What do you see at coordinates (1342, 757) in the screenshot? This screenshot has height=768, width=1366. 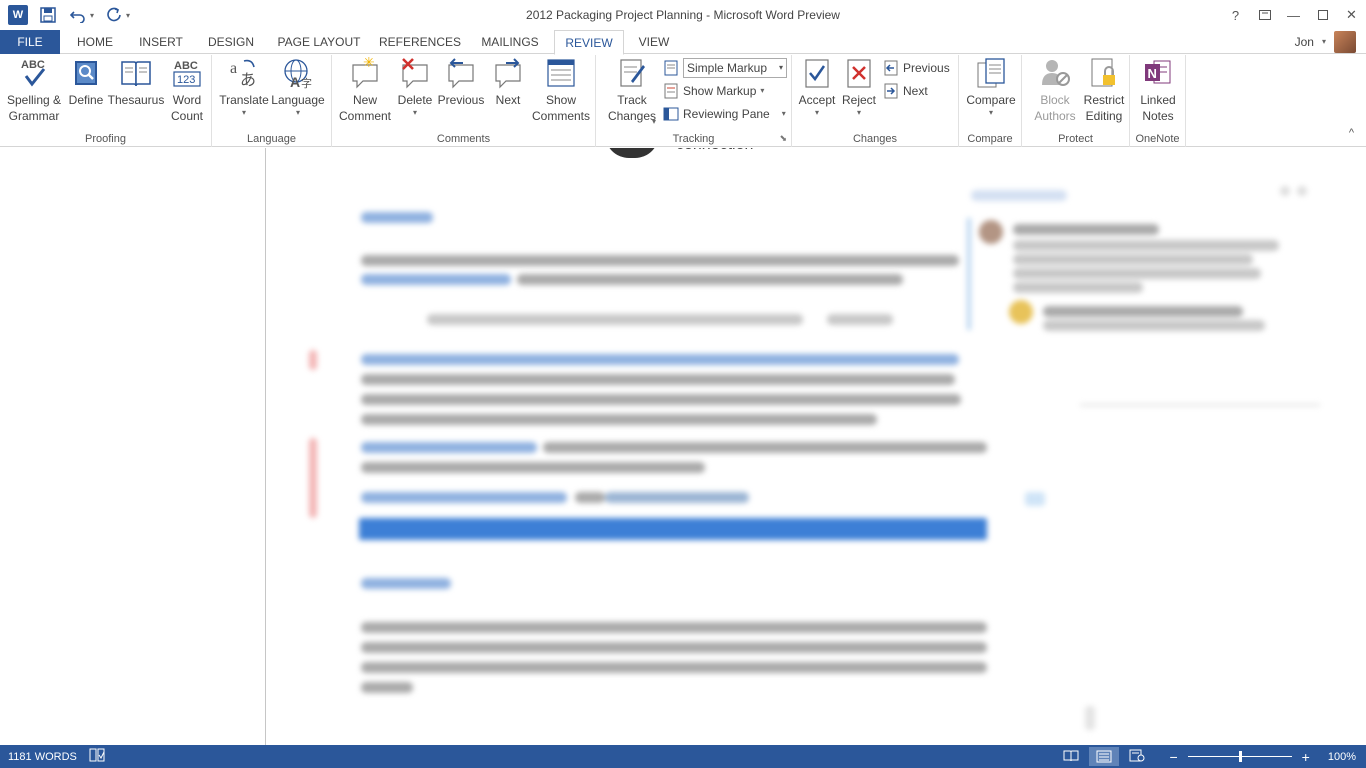 I see `zoom-level: 100%` at bounding box center [1342, 757].